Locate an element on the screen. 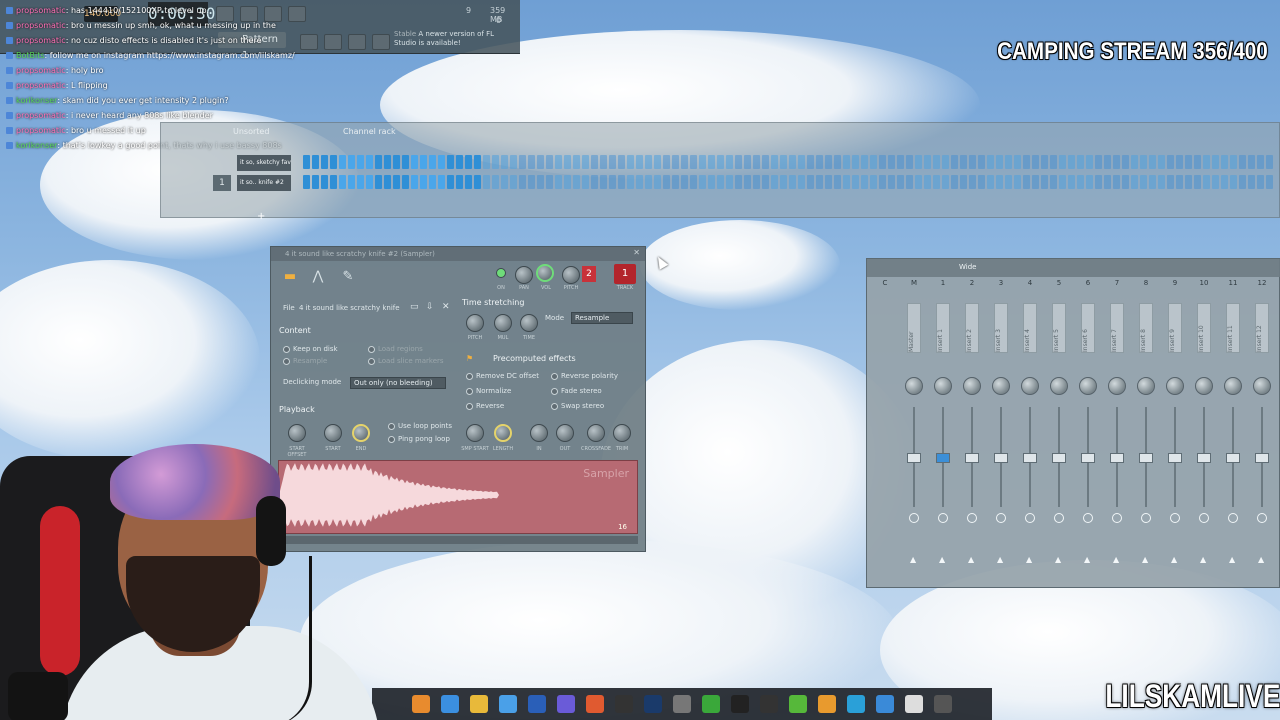 The image size is (1280, 720). mixer-toolbar: Wide is located at coordinates (1073, 268).